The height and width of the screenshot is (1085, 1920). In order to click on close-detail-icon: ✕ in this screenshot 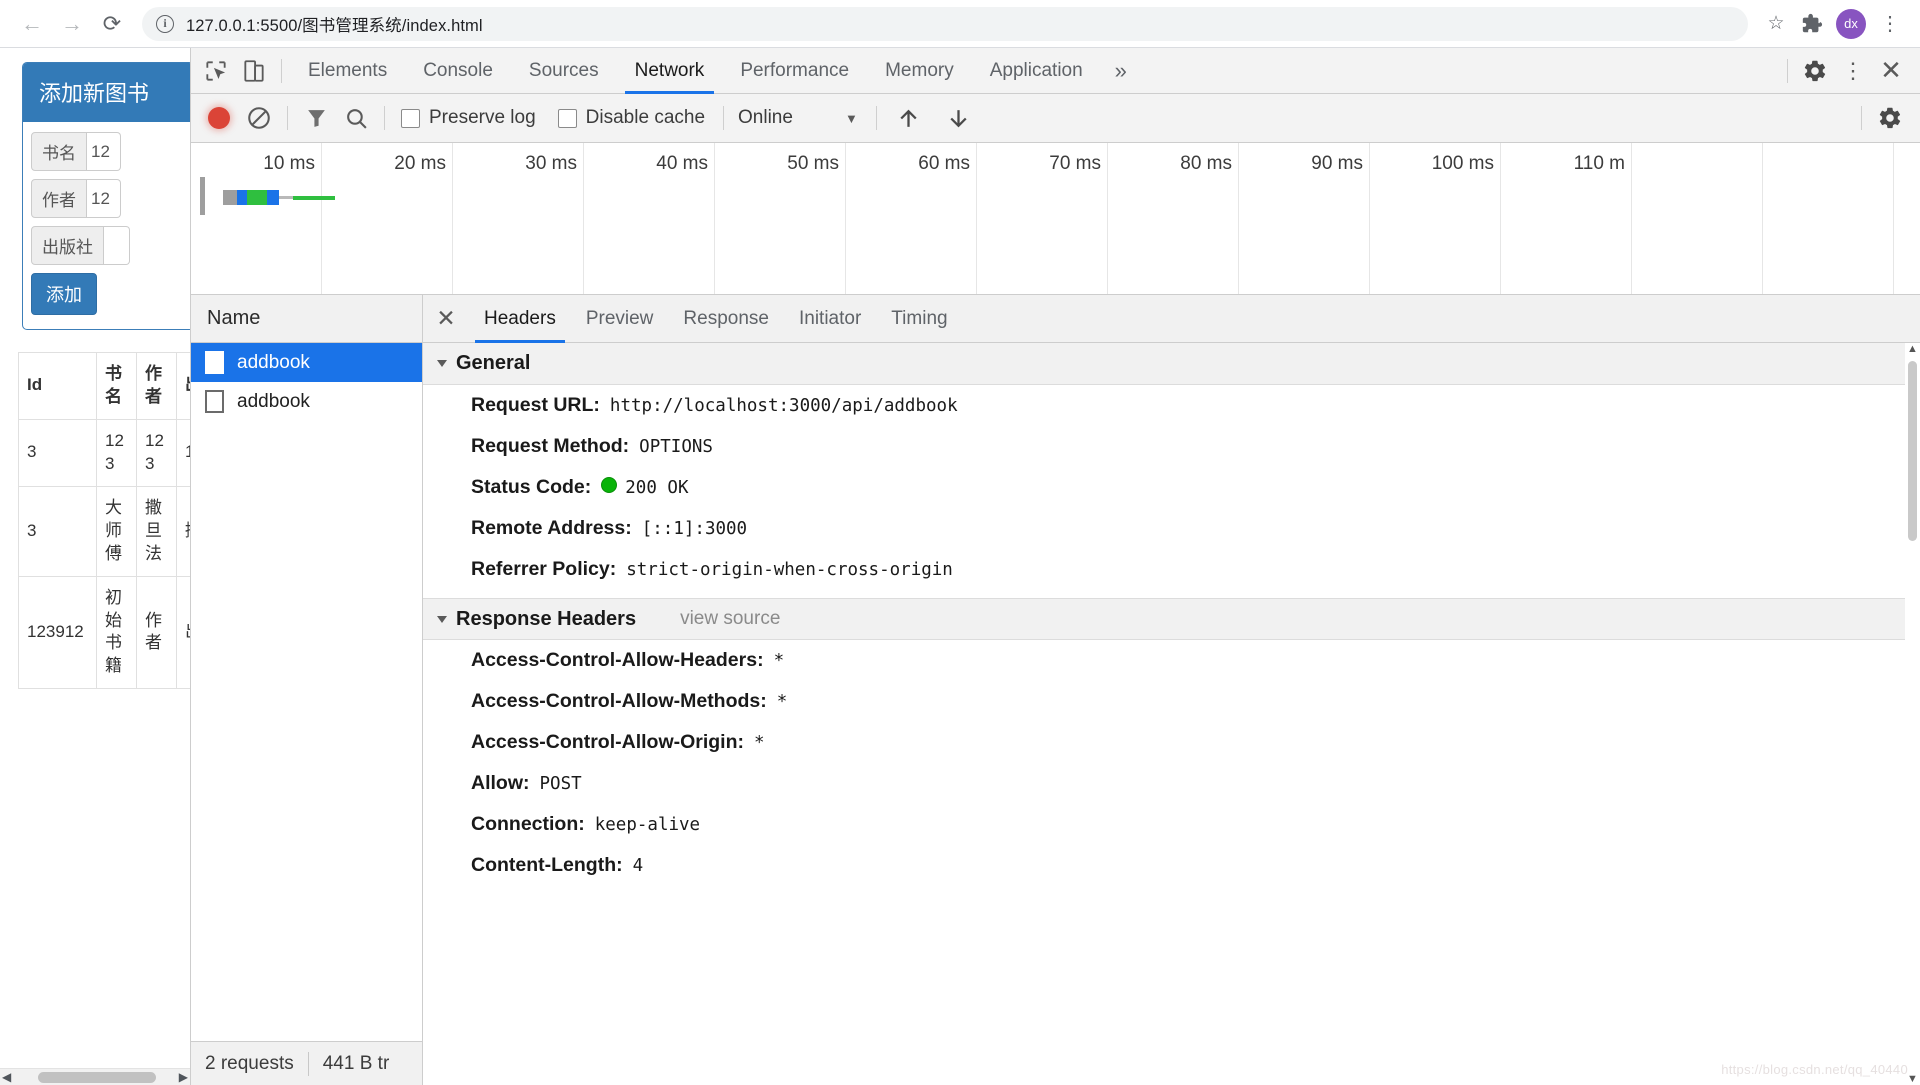, I will do `click(446, 318)`.